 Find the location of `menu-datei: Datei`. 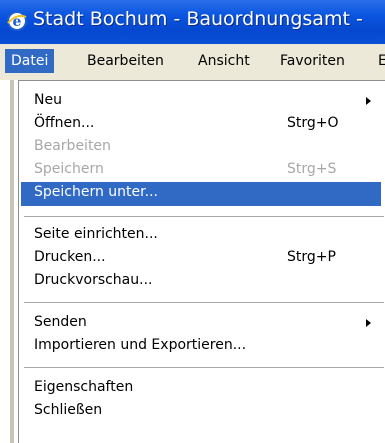

menu-datei: Datei is located at coordinates (30, 61).